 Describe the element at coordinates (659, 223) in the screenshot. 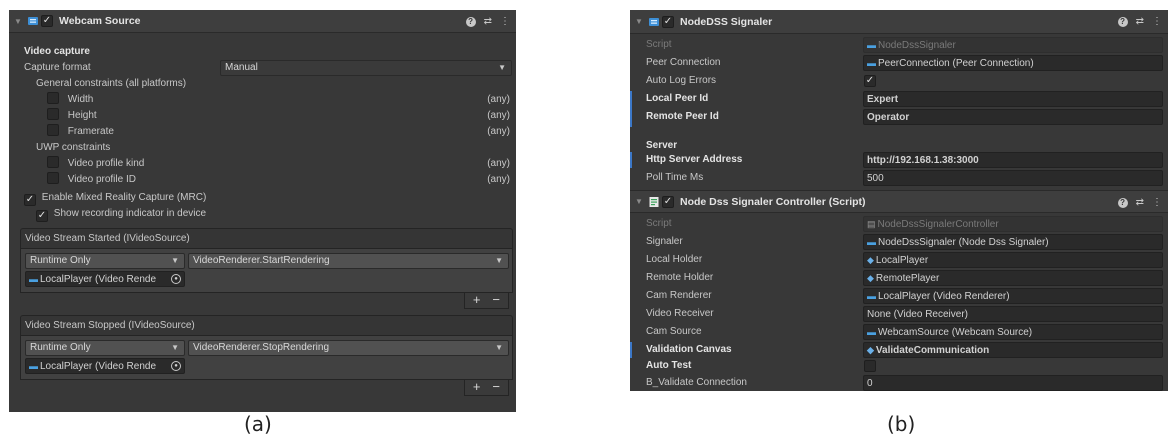

I see `controller-script-label: Script` at that location.